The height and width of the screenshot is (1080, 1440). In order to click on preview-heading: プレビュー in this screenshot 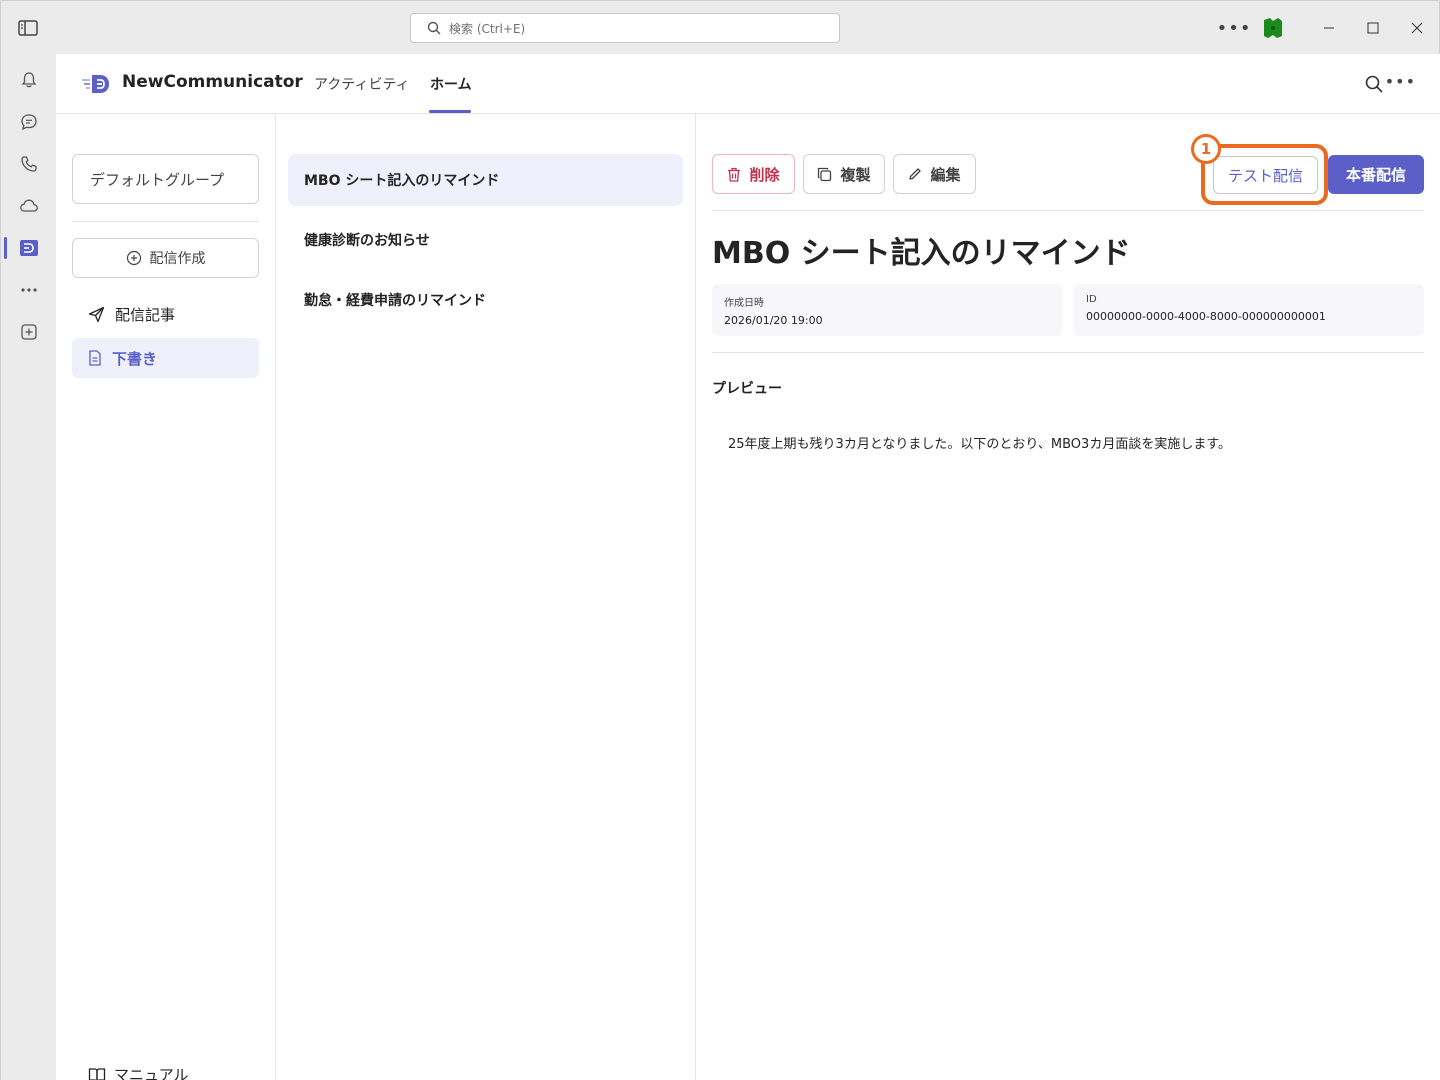, I will do `click(747, 389)`.